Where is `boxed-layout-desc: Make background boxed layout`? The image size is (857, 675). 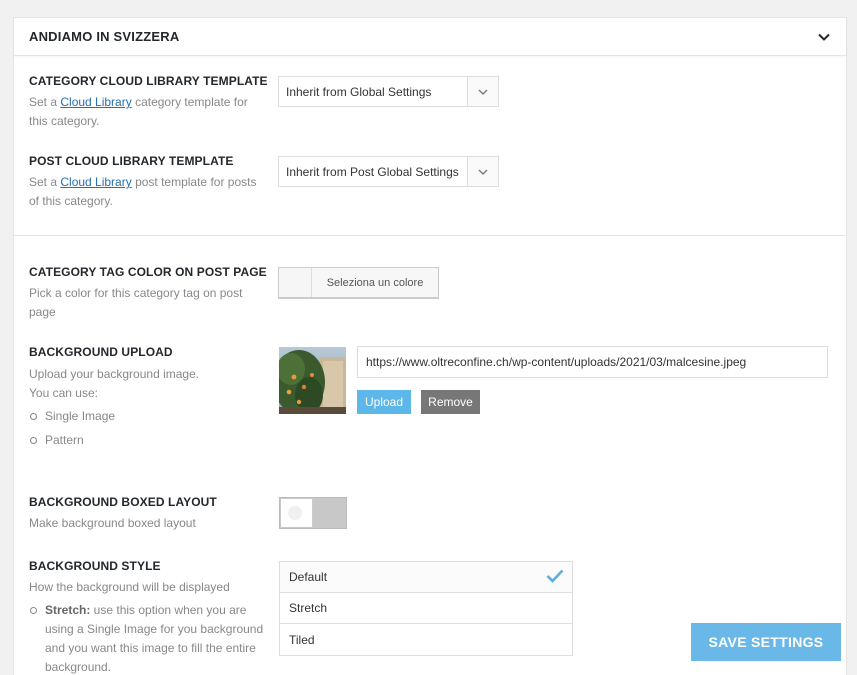
boxed-layout-desc: Make background boxed layout is located at coordinates (112, 523).